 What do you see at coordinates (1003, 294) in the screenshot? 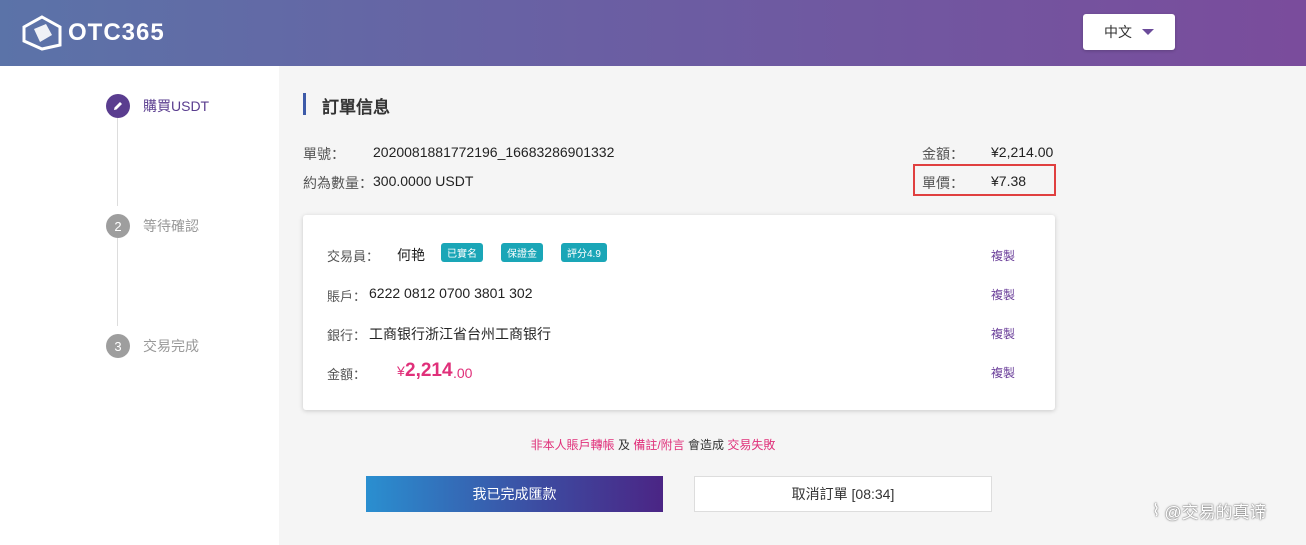
I see `copy-account-button: 複製` at bounding box center [1003, 294].